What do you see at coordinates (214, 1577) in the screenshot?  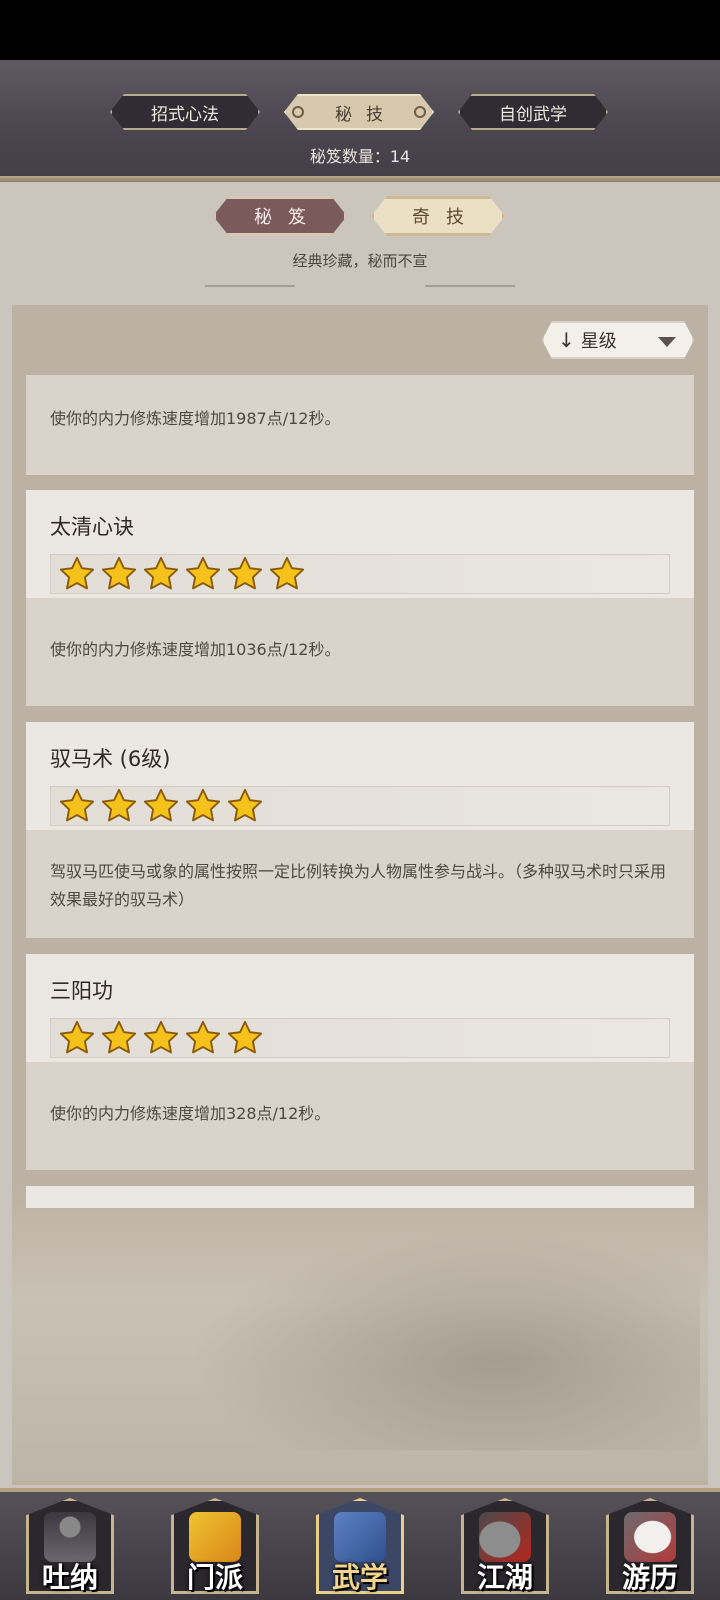 I see `nav-label: 门派` at bounding box center [214, 1577].